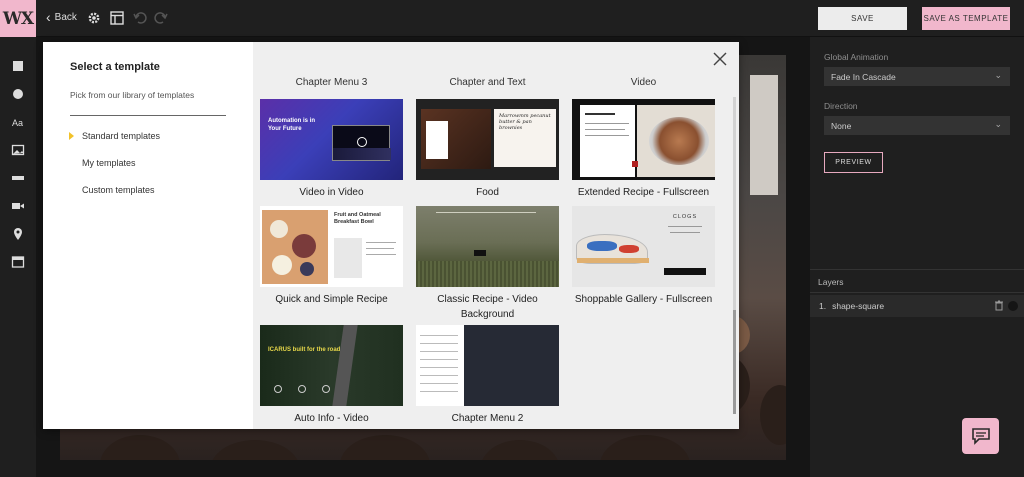  Describe the element at coordinates (734, 362) in the screenshot. I see `scrollbar-thumb` at that location.